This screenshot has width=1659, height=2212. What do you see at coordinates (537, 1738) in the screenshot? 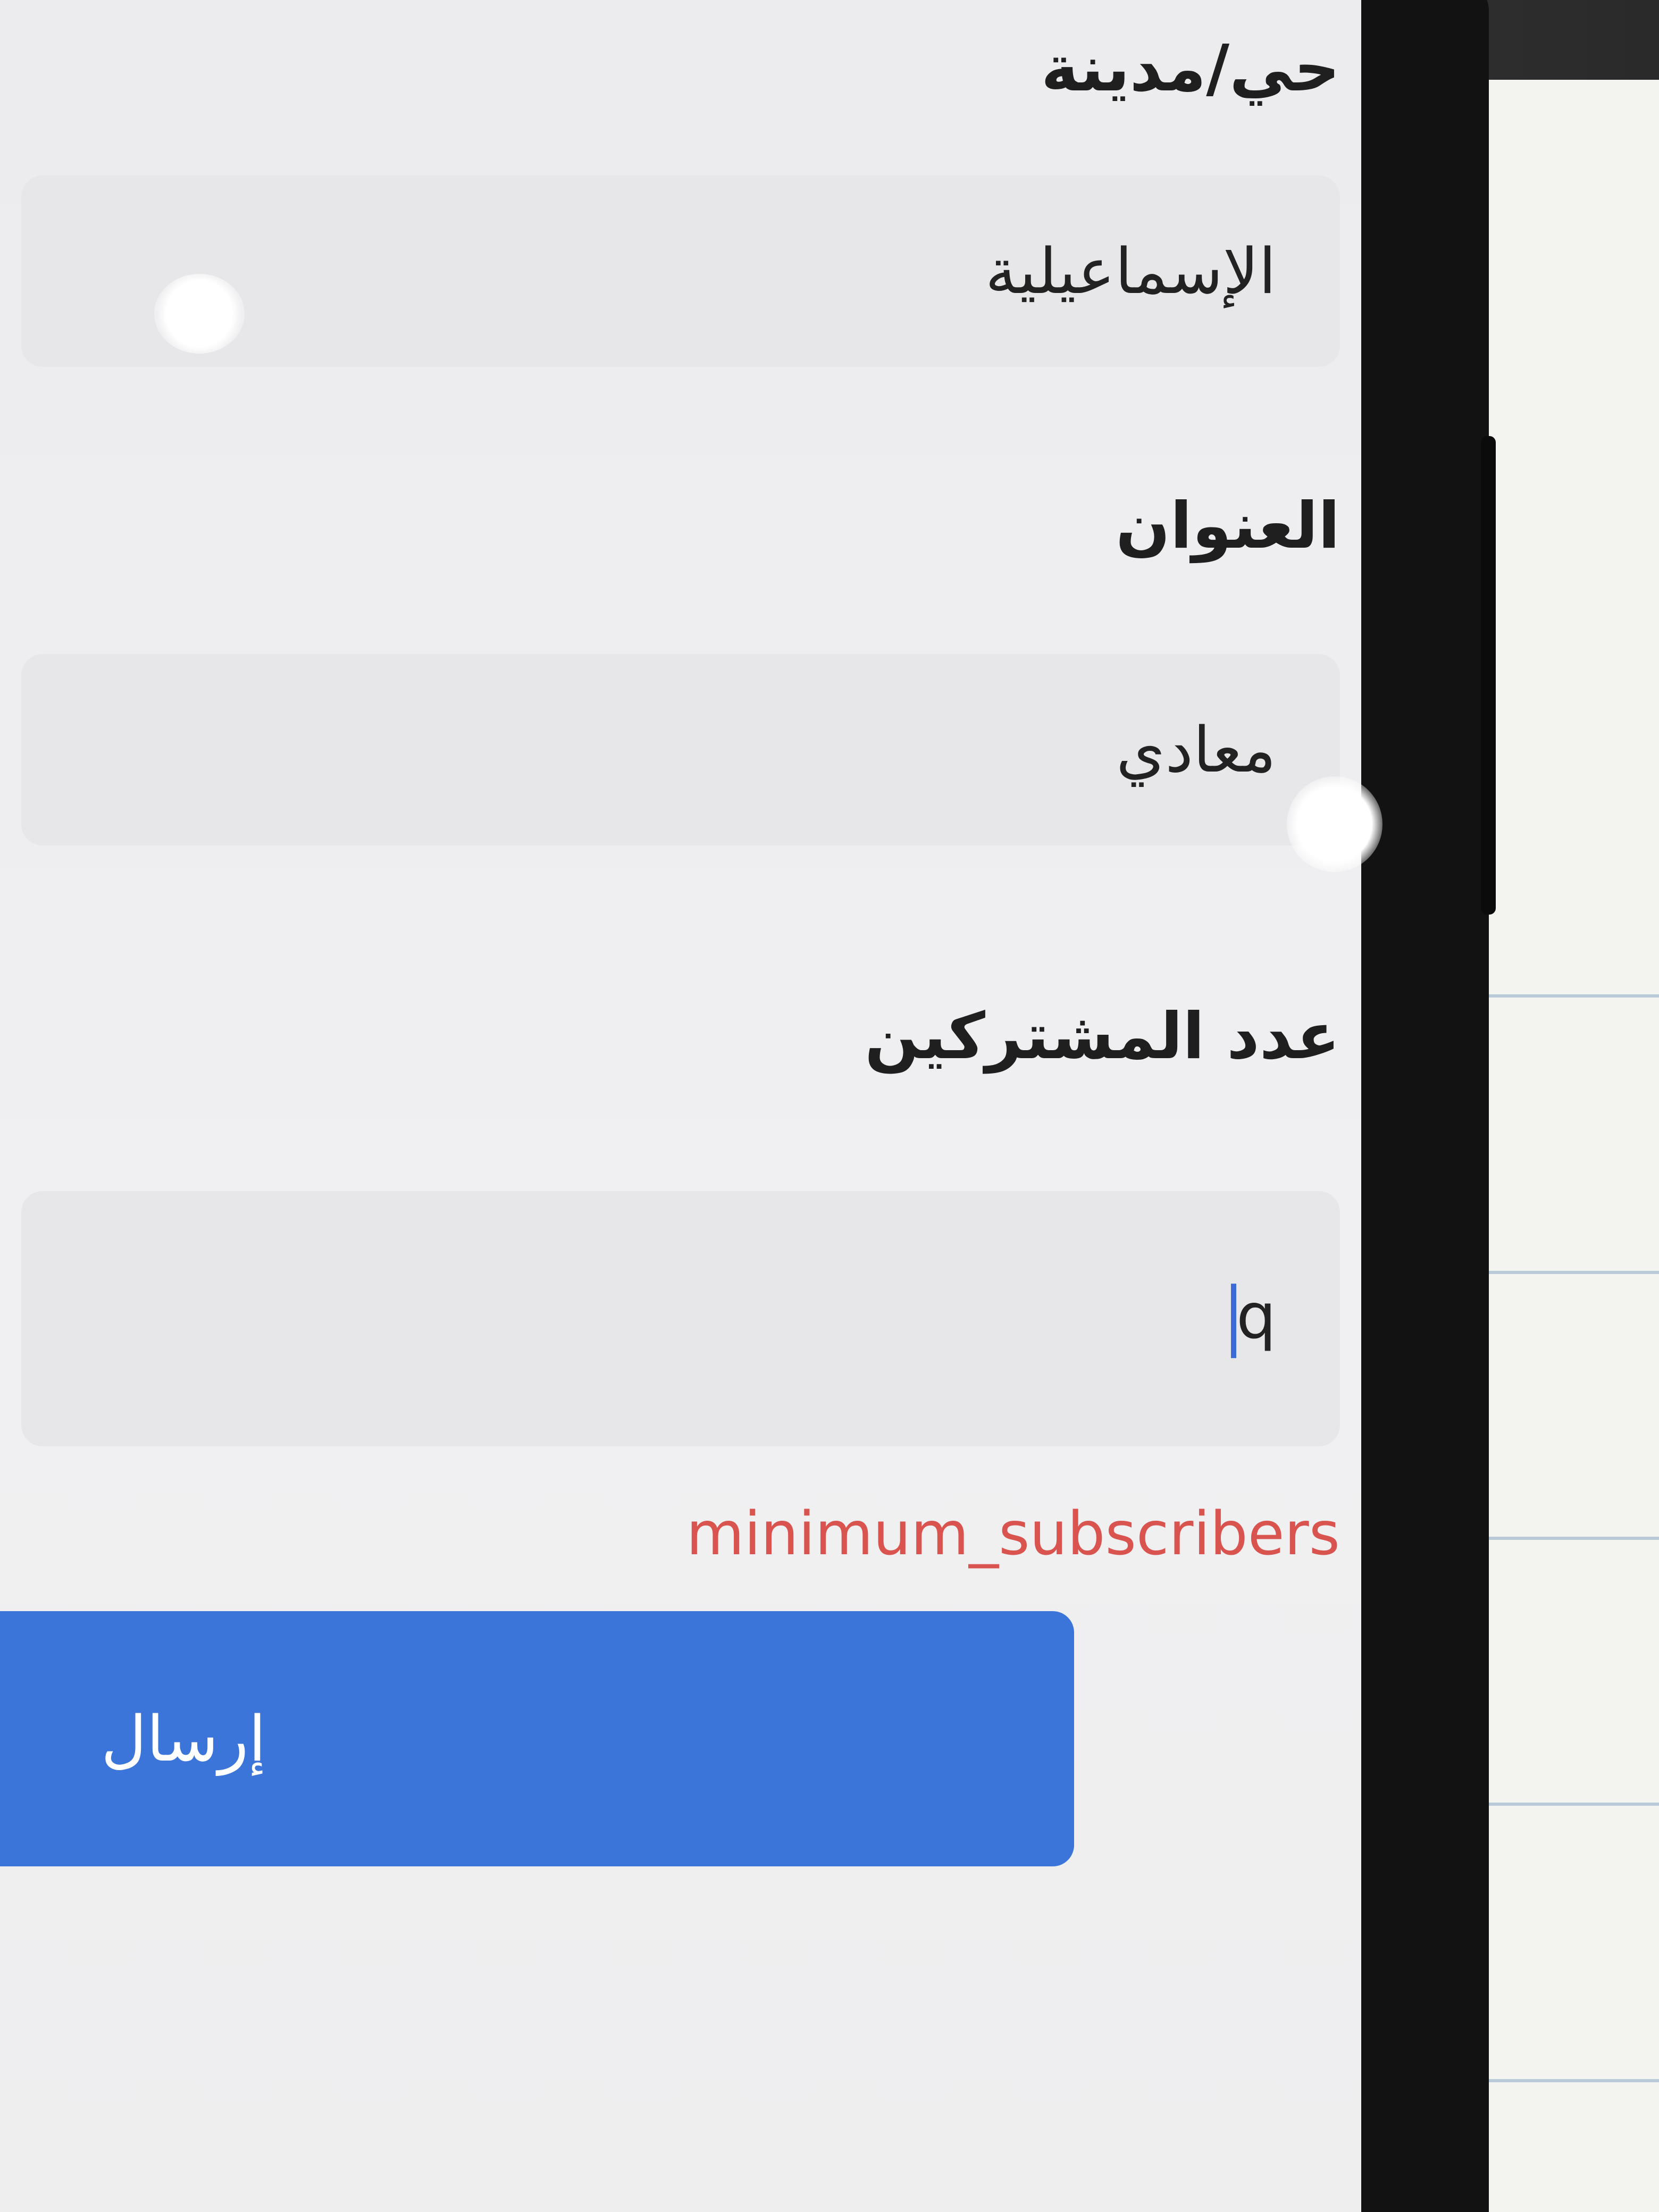
I see `submit-button: إرسال` at bounding box center [537, 1738].